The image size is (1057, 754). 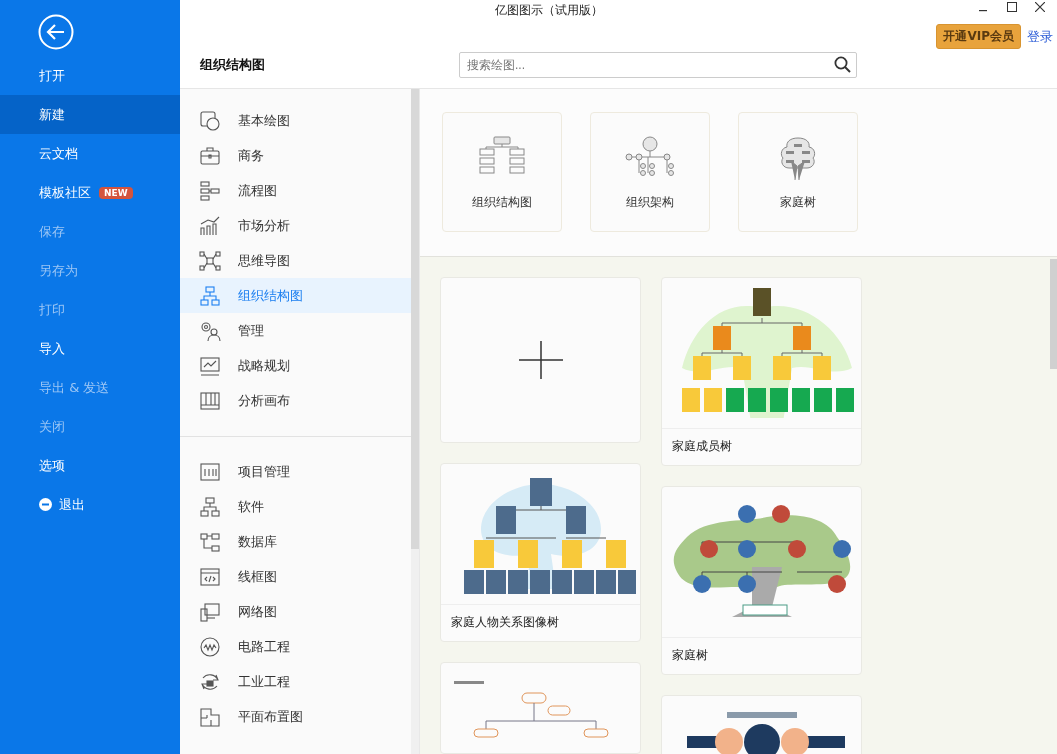 What do you see at coordinates (52, 426) in the screenshot?
I see `sidebar-label: 关闭` at bounding box center [52, 426].